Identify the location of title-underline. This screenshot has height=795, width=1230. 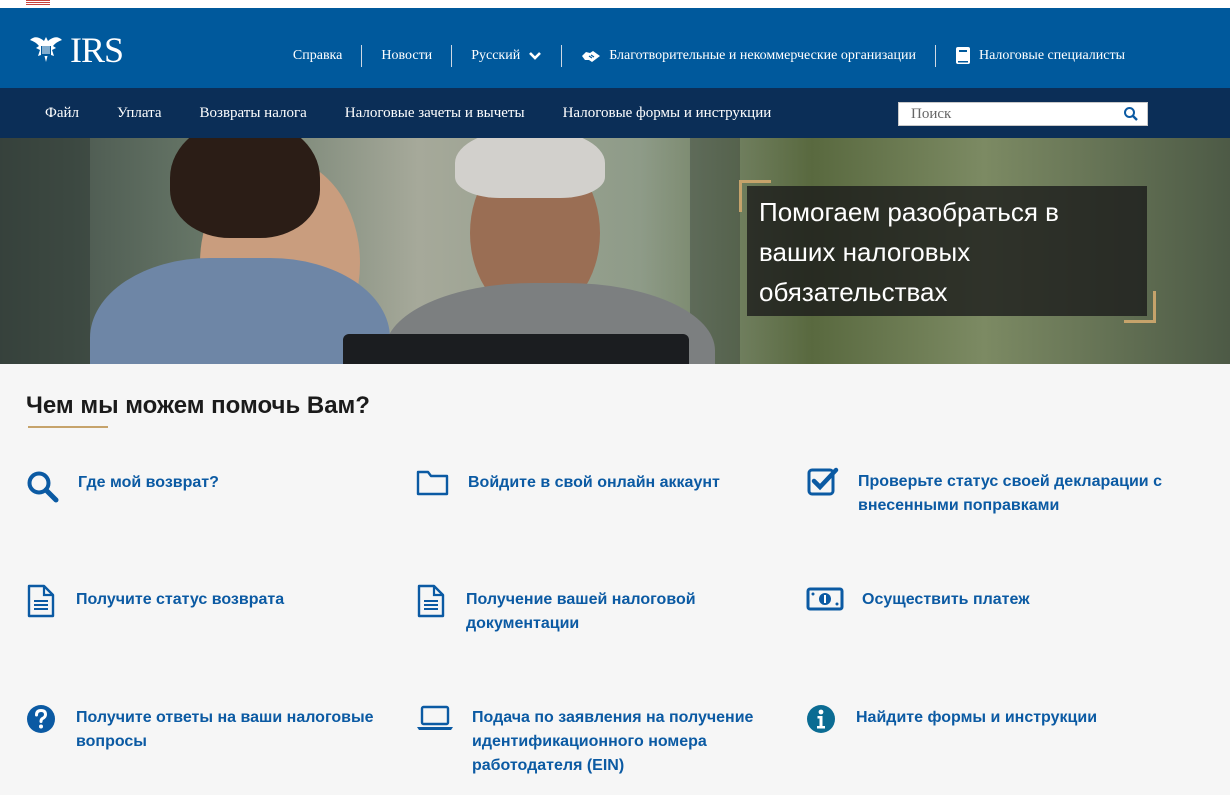
(68, 427).